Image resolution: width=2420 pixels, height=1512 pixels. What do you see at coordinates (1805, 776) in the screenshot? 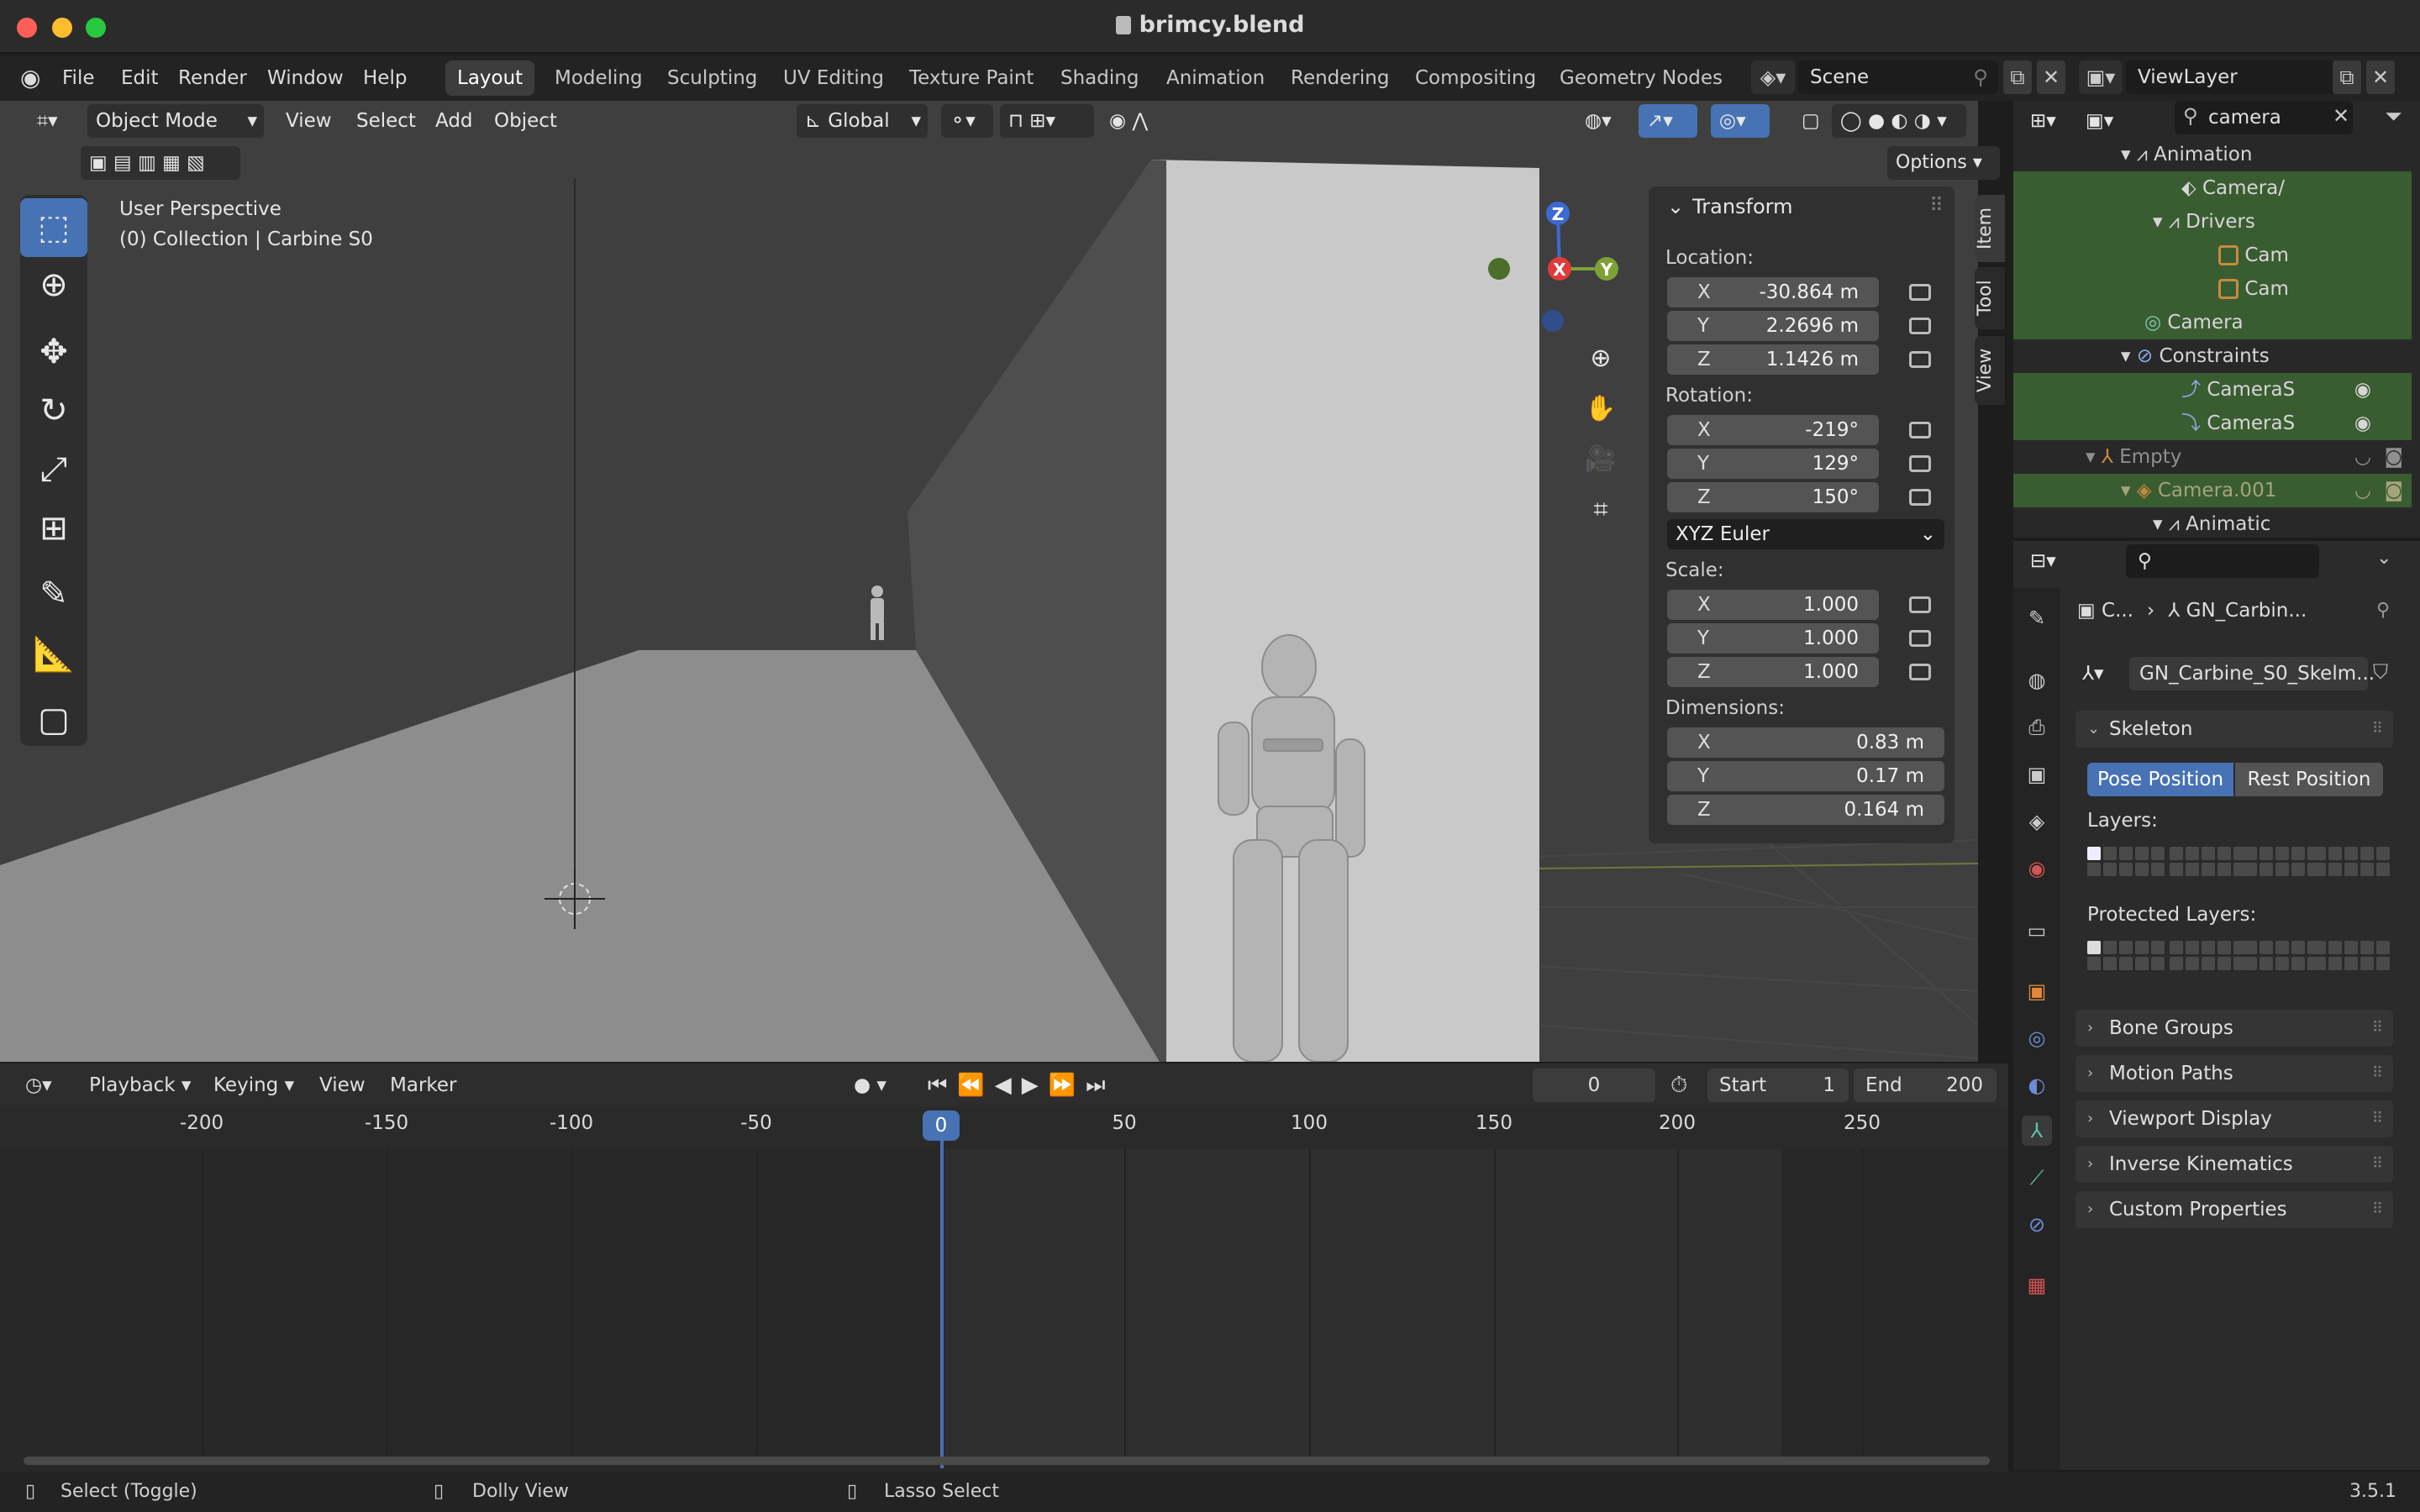
I see `dimensions-y-field: Y 0.17 m` at bounding box center [1805, 776].